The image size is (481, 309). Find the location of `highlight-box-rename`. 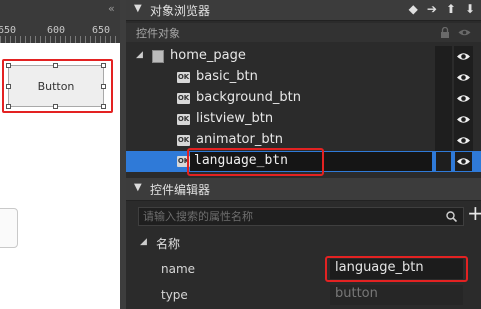

highlight-box-rename is located at coordinates (255, 162).